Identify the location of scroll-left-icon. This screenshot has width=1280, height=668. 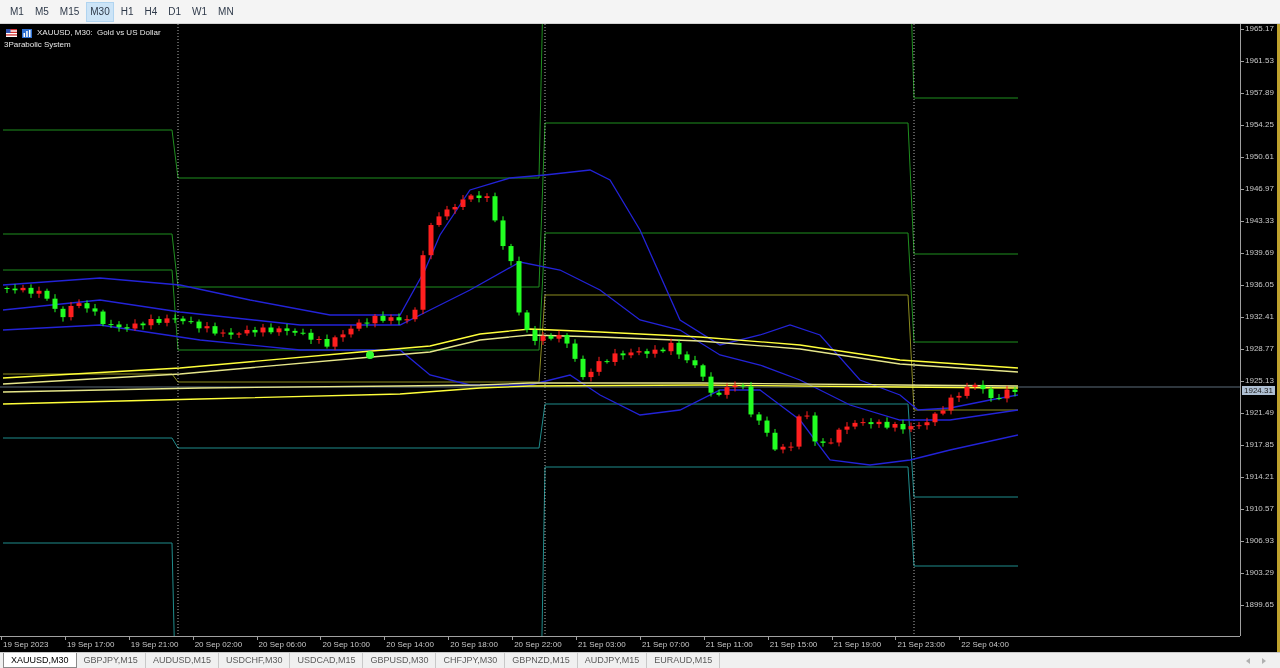
(1248, 660).